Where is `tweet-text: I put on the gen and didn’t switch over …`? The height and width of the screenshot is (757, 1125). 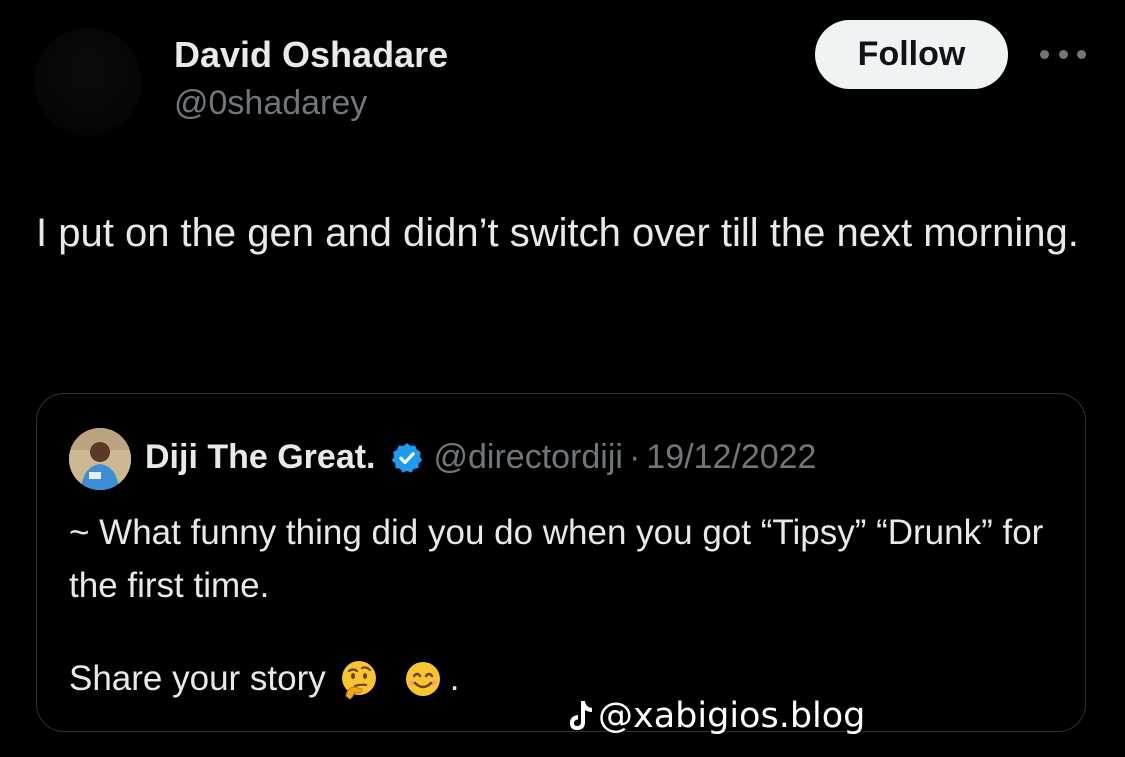
tweet-text: I put on the gen and didn’t switch over … is located at coordinates (557, 233).